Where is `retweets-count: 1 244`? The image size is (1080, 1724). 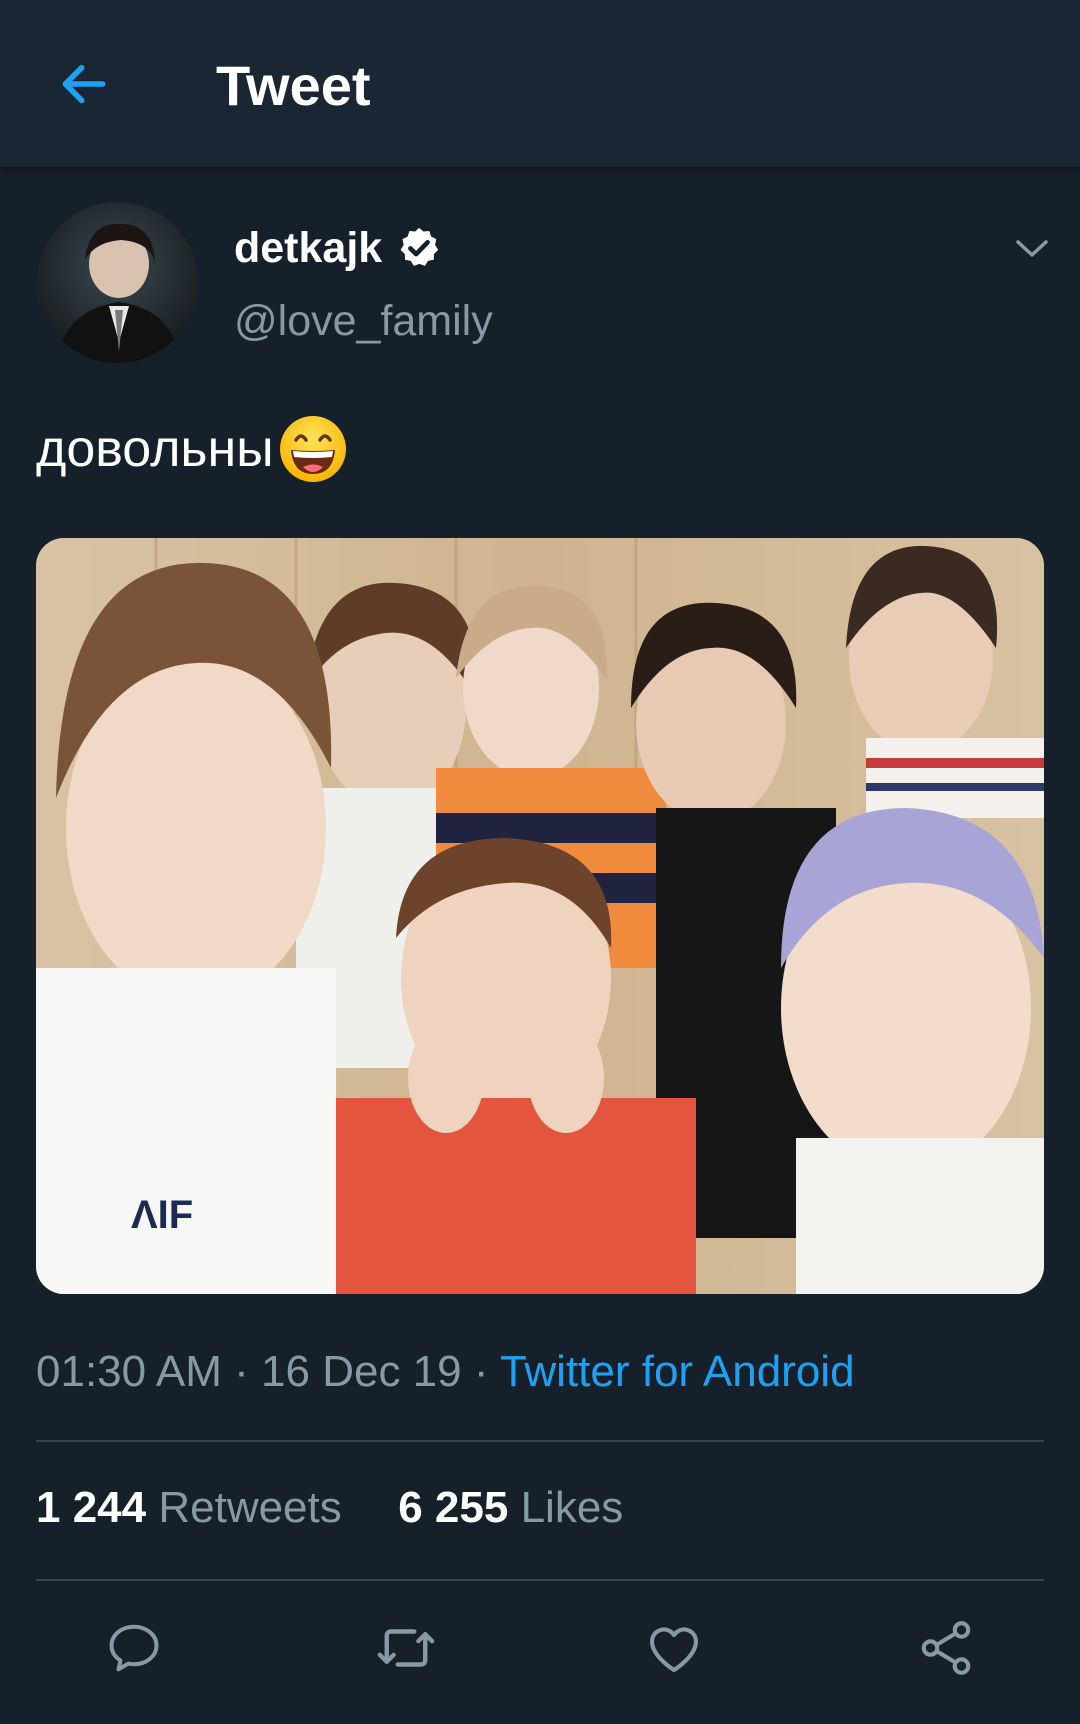
retweets-count: 1 244 is located at coordinates (91, 1507).